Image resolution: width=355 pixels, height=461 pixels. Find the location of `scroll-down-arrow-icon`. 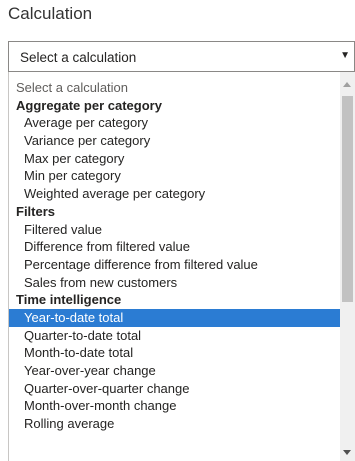

scroll-down-arrow-icon is located at coordinates (347, 452).